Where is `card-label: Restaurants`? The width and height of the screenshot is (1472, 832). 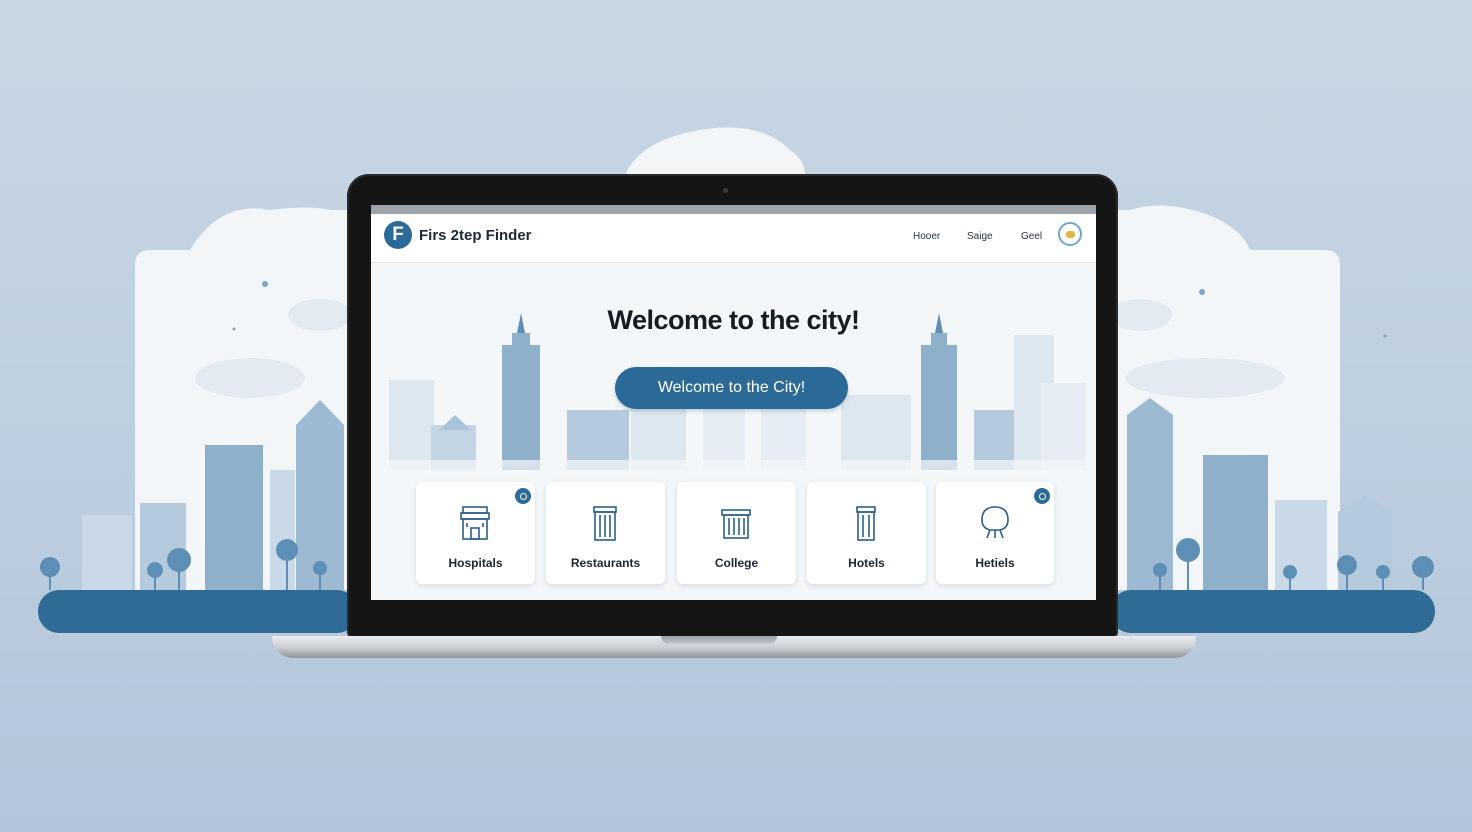 card-label: Restaurants is located at coordinates (605, 563).